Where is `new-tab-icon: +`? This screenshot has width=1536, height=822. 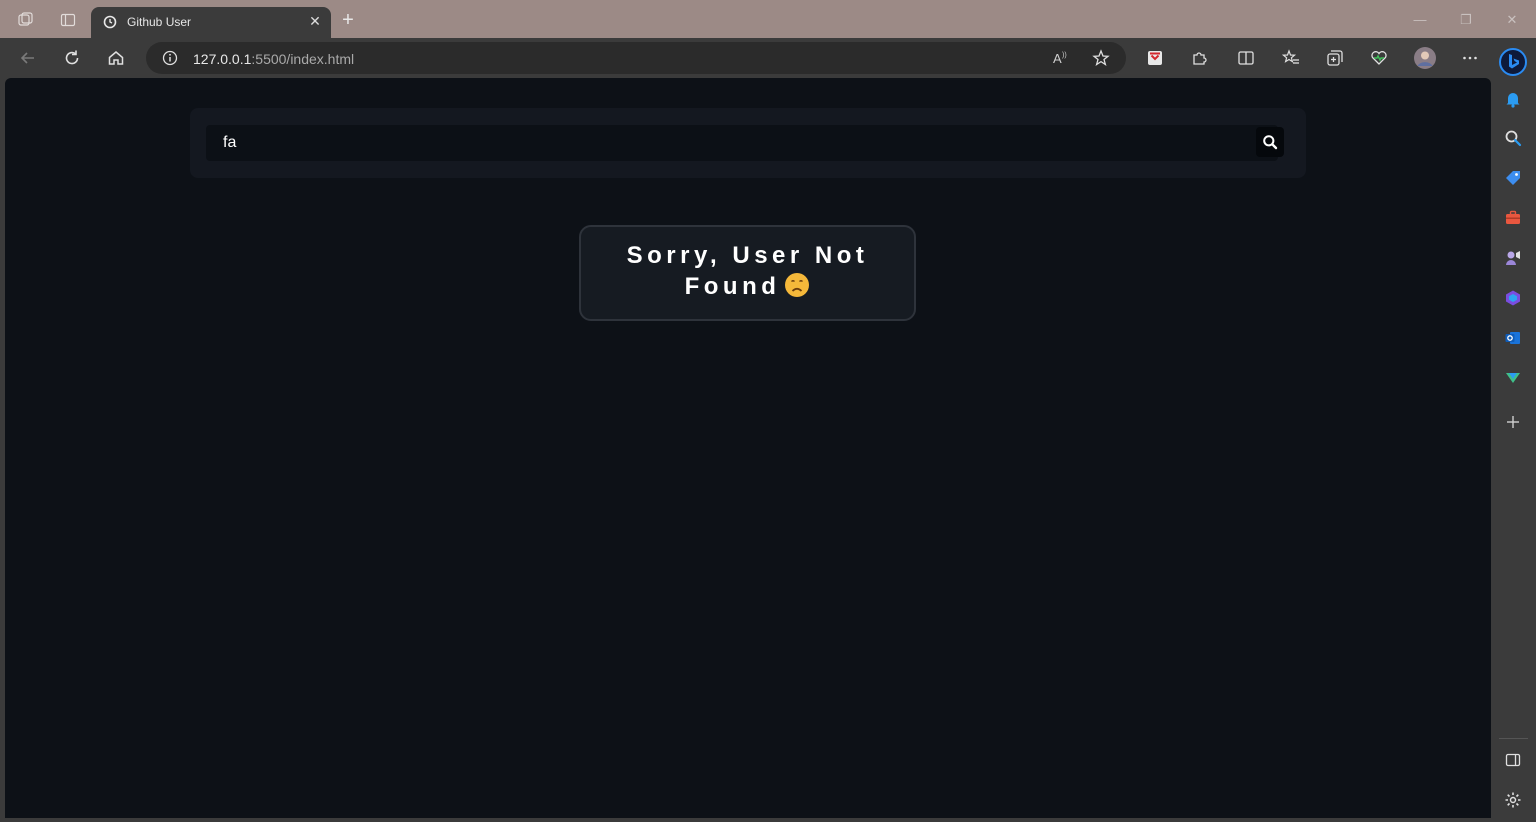
new-tab-icon: + is located at coordinates (348, 20).